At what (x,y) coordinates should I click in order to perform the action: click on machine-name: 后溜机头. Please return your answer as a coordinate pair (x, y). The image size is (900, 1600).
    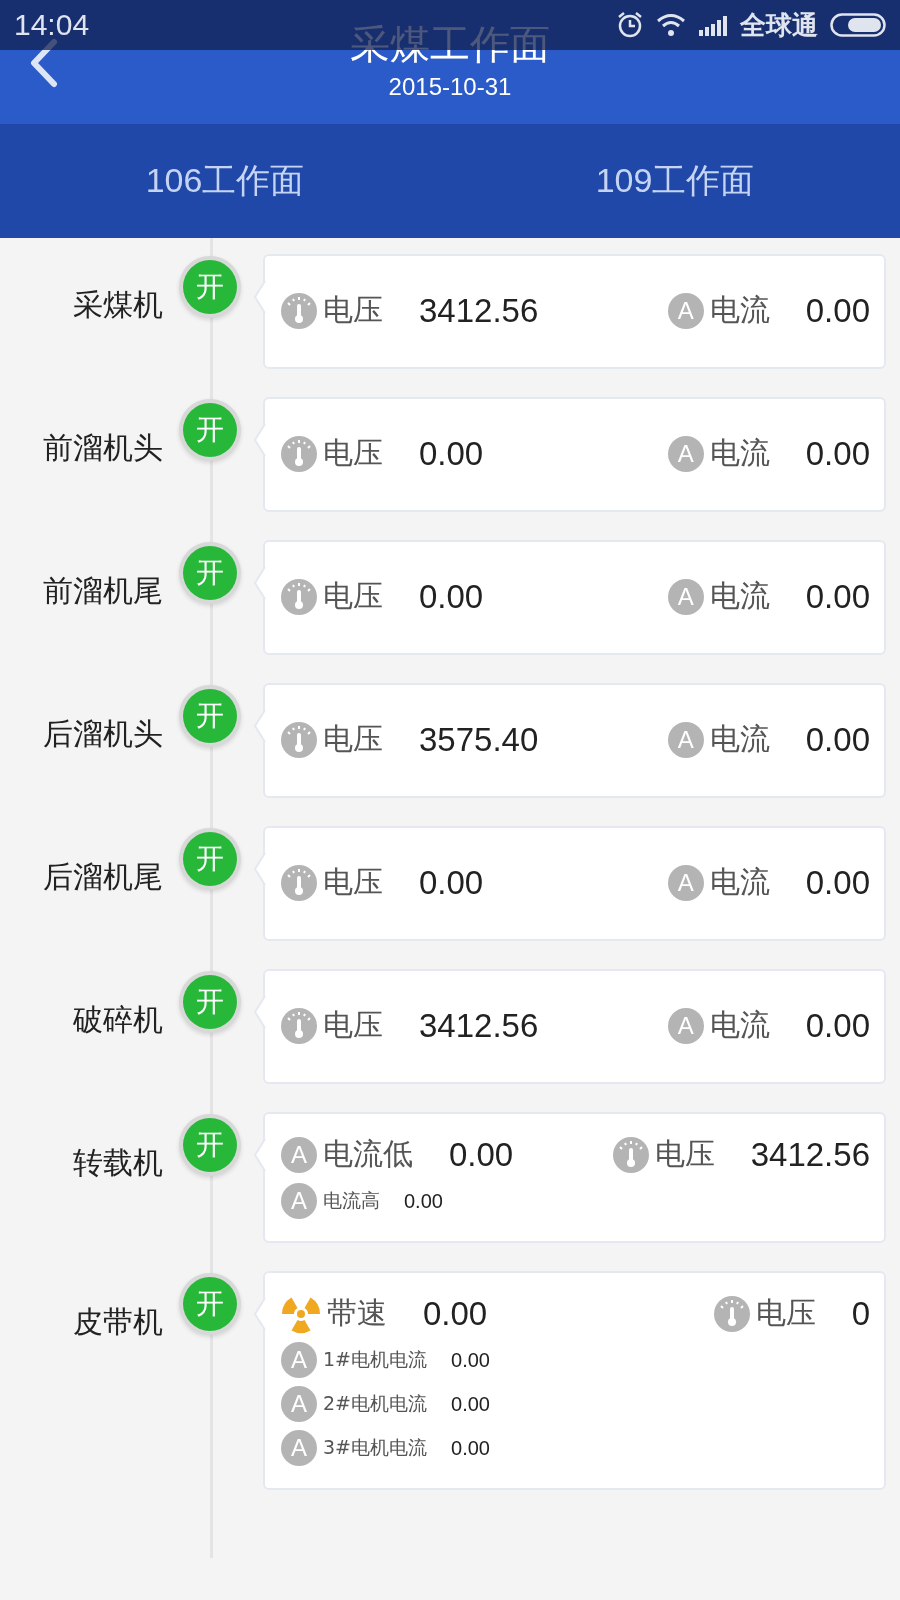
    Looking at the image, I should click on (102, 734).